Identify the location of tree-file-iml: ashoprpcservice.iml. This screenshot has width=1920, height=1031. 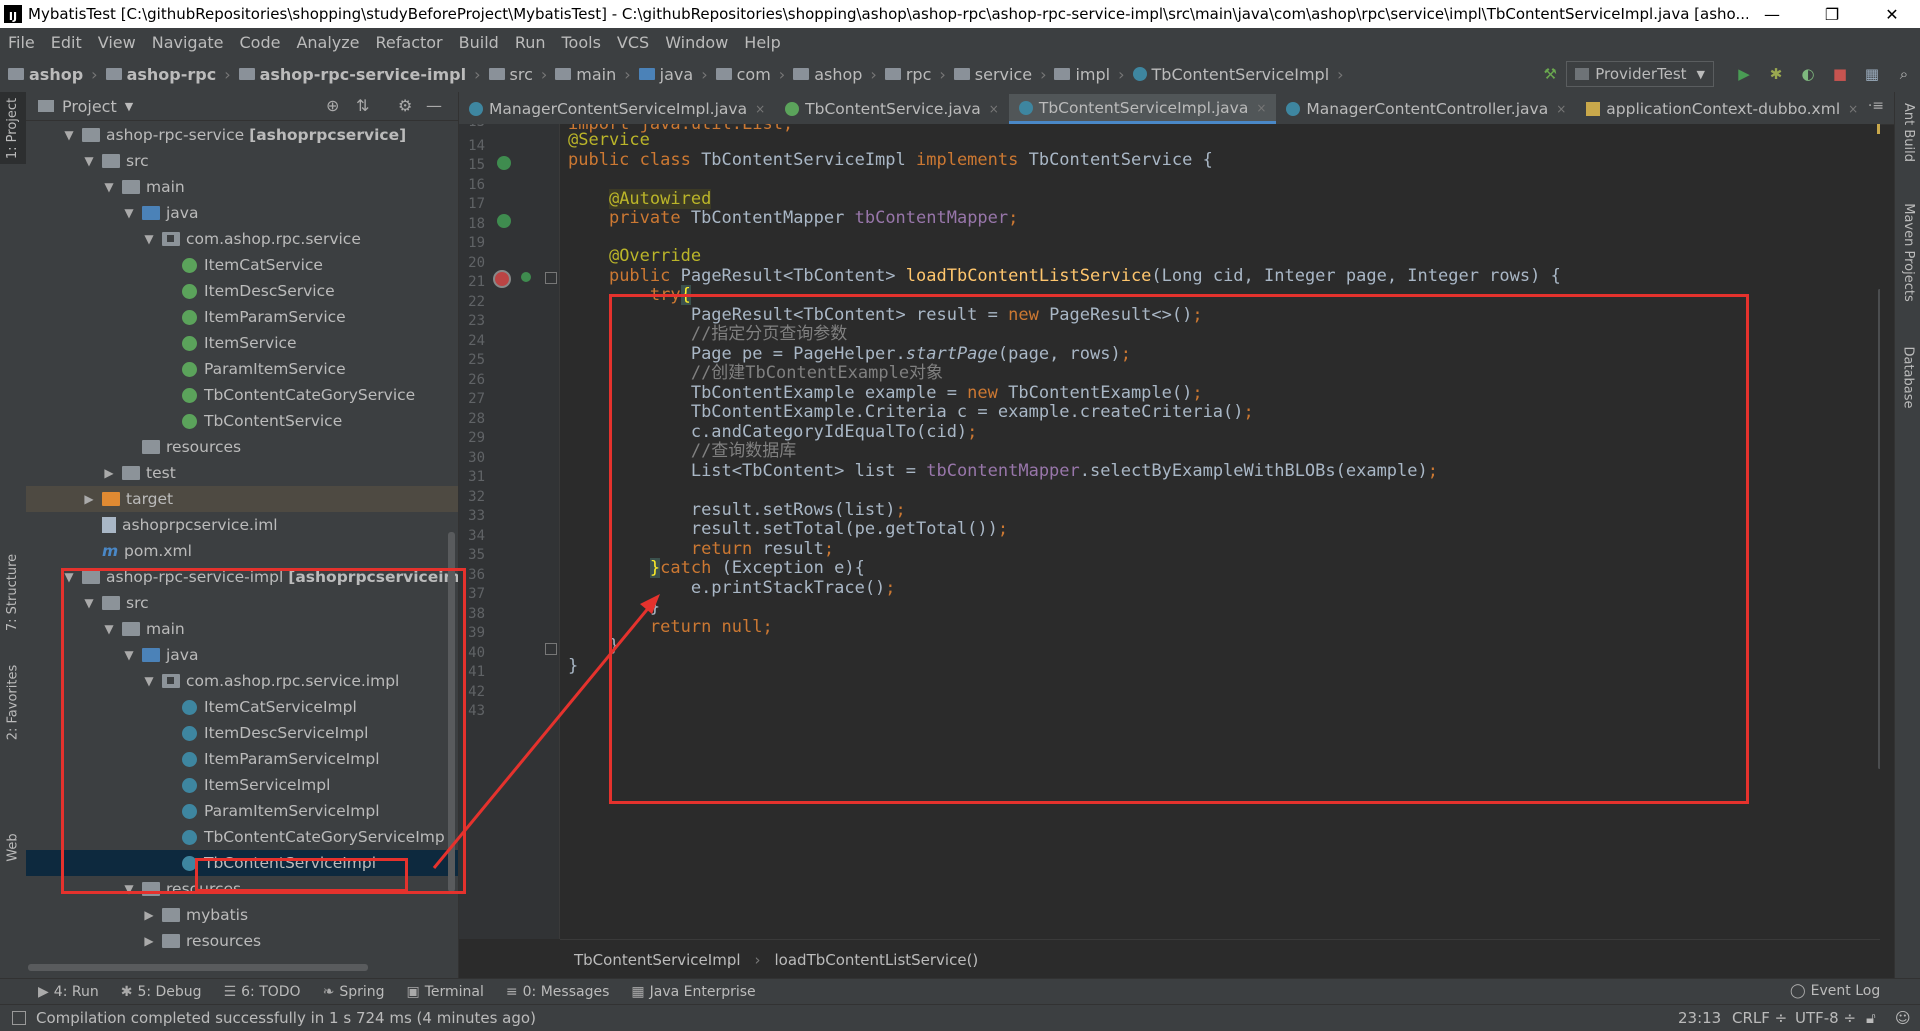
(242, 525).